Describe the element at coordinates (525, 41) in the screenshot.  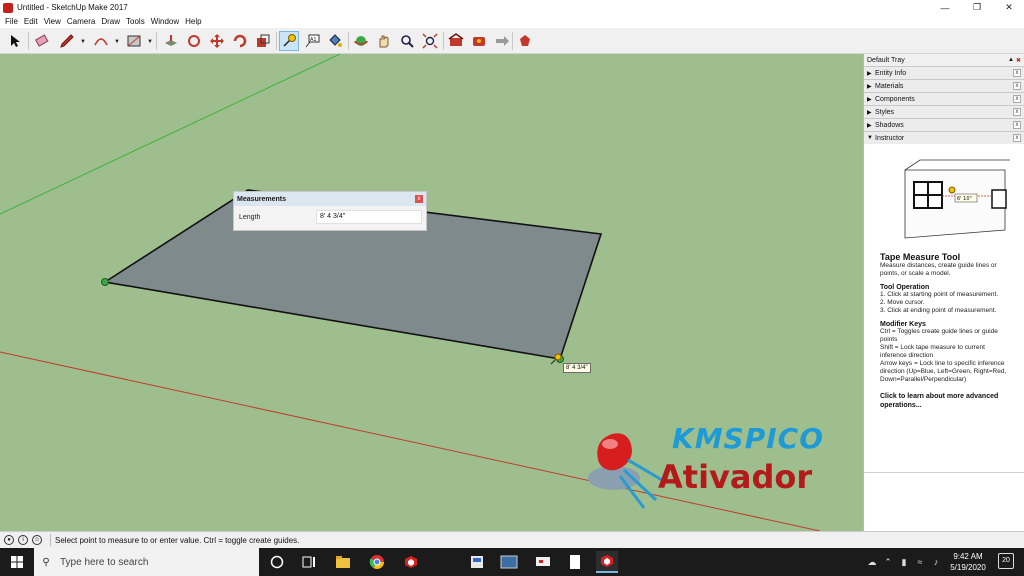
I see `extension-manager-icon` at that location.